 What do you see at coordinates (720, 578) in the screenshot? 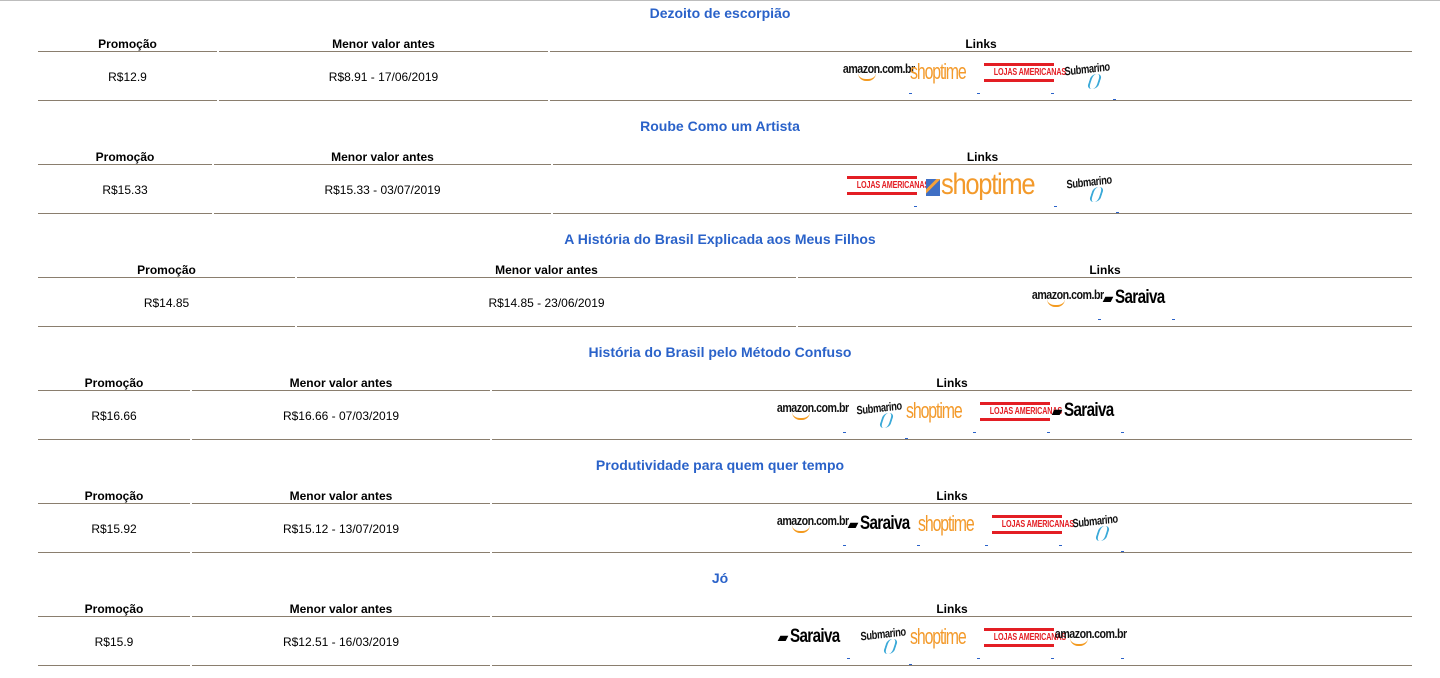
I see `product-title: Jó` at bounding box center [720, 578].